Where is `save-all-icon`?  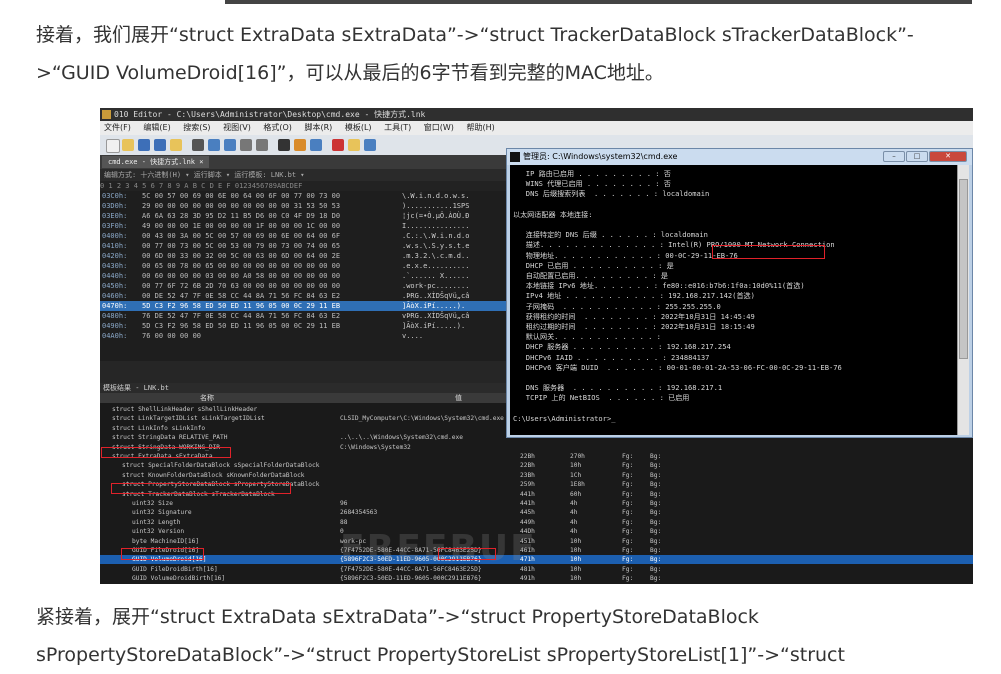 save-all-icon is located at coordinates (160, 145).